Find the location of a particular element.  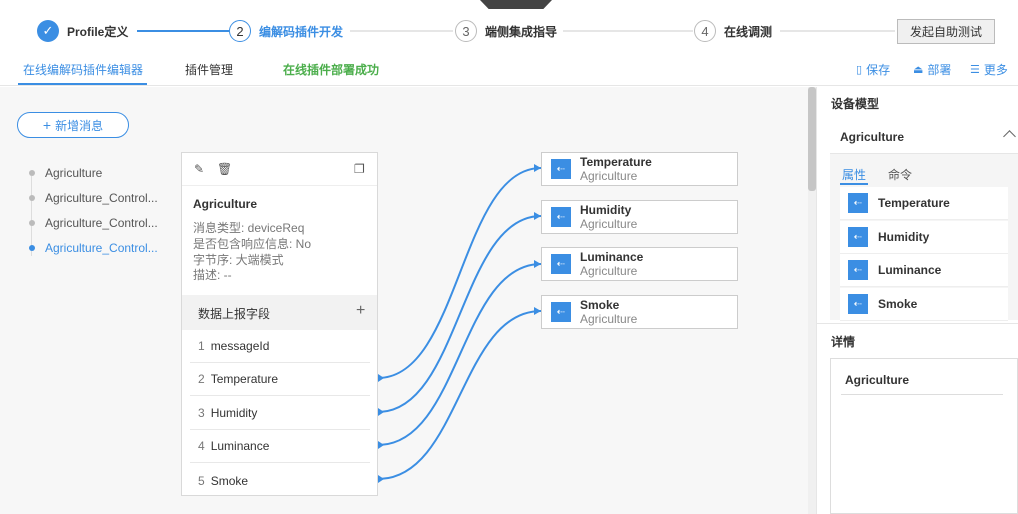

field-number: 5 is located at coordinates (201, 480).